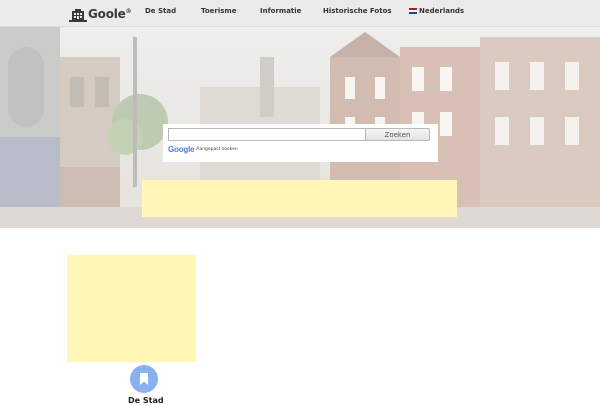 This screenshot has height=405, width=600. I want to click on section-title: De Stad, so click(146, 400).